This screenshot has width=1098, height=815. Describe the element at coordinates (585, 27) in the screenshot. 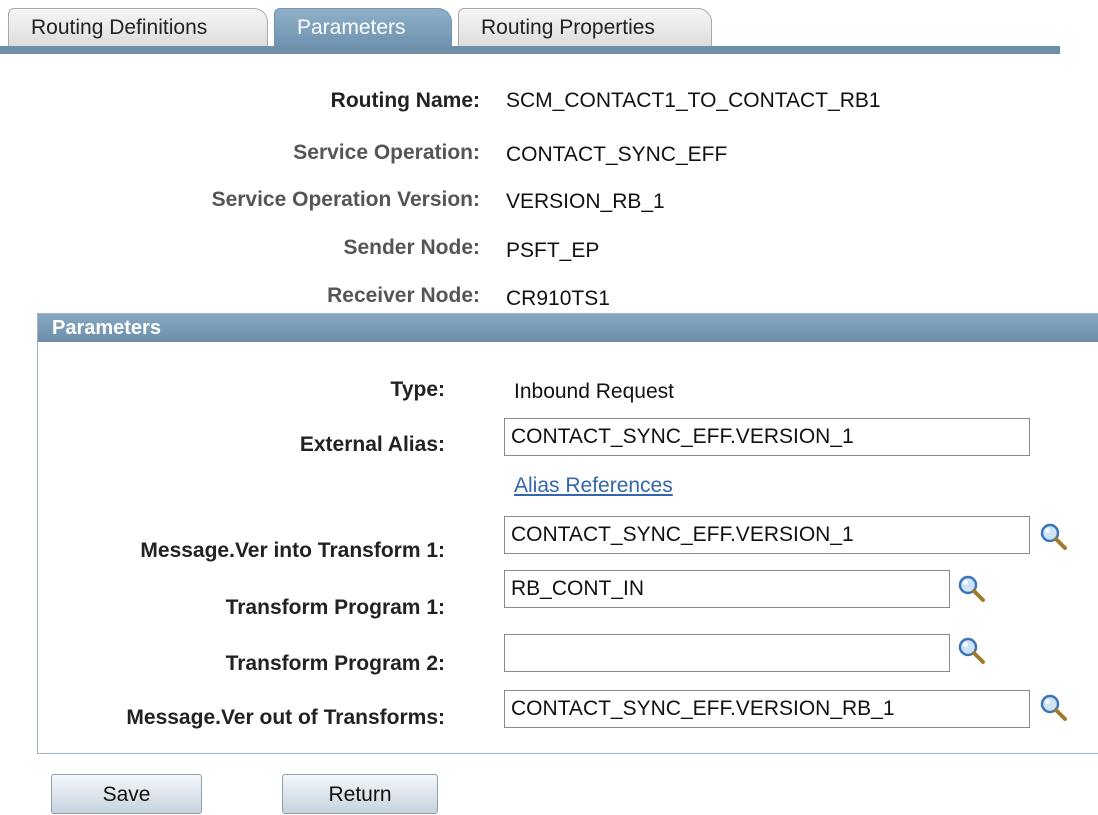

I see `tab-routing-properties: Routing Properties` at that location.